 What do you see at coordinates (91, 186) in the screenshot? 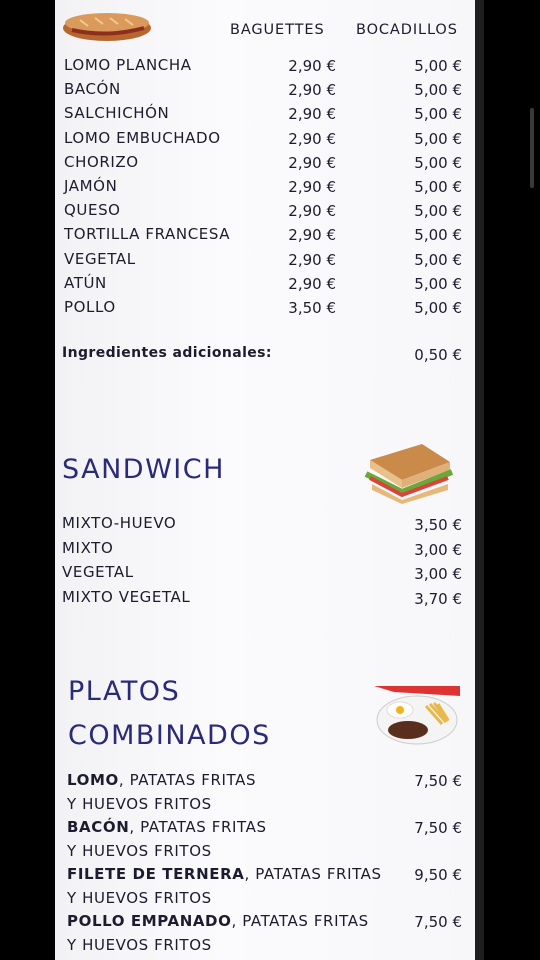
I see `bocadillo-name: JAMÓN` at bounding box center [91, 186].